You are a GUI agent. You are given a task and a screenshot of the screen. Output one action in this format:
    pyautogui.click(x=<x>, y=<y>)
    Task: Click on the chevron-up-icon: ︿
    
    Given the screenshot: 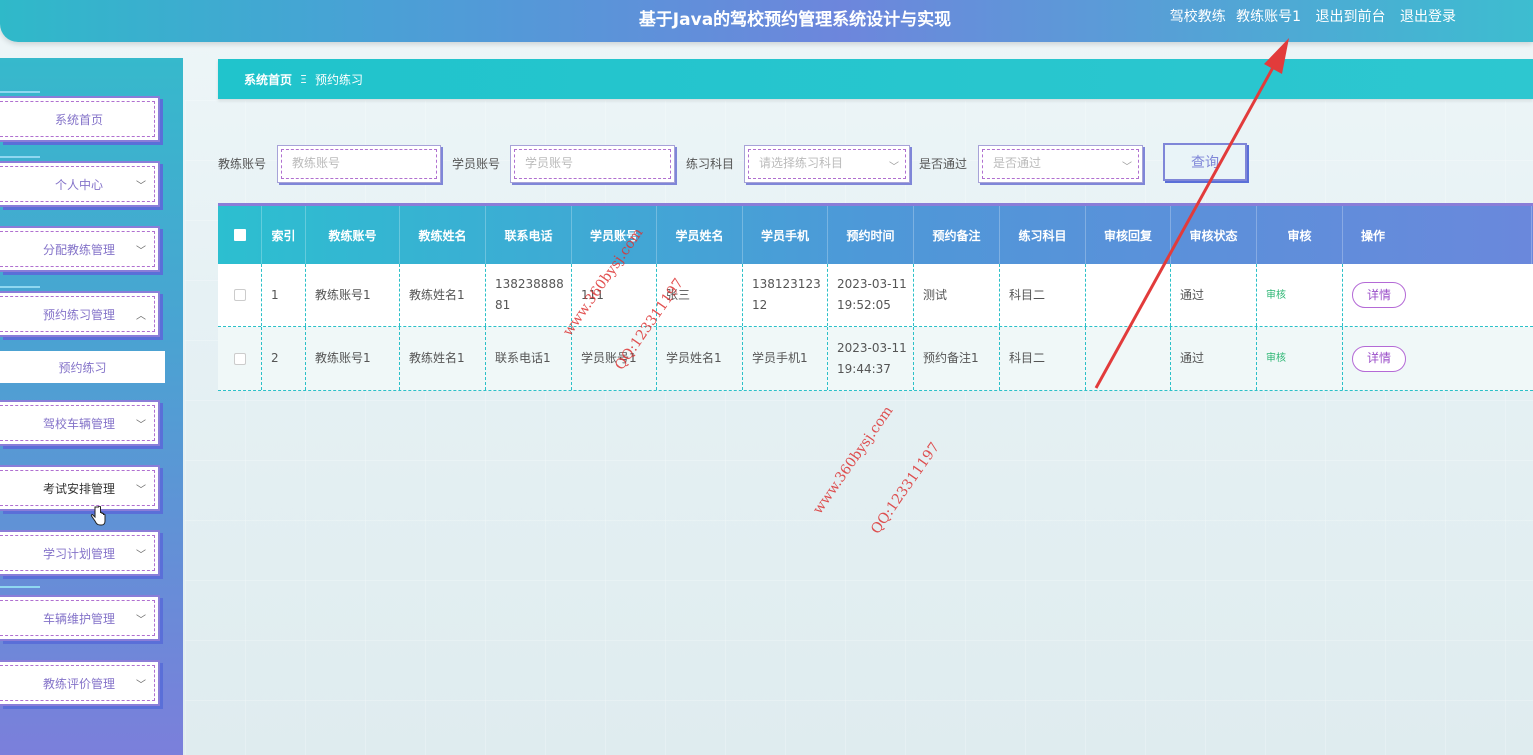 What is the action you would take?
    pyautogui.click(x=141, y=316)
    